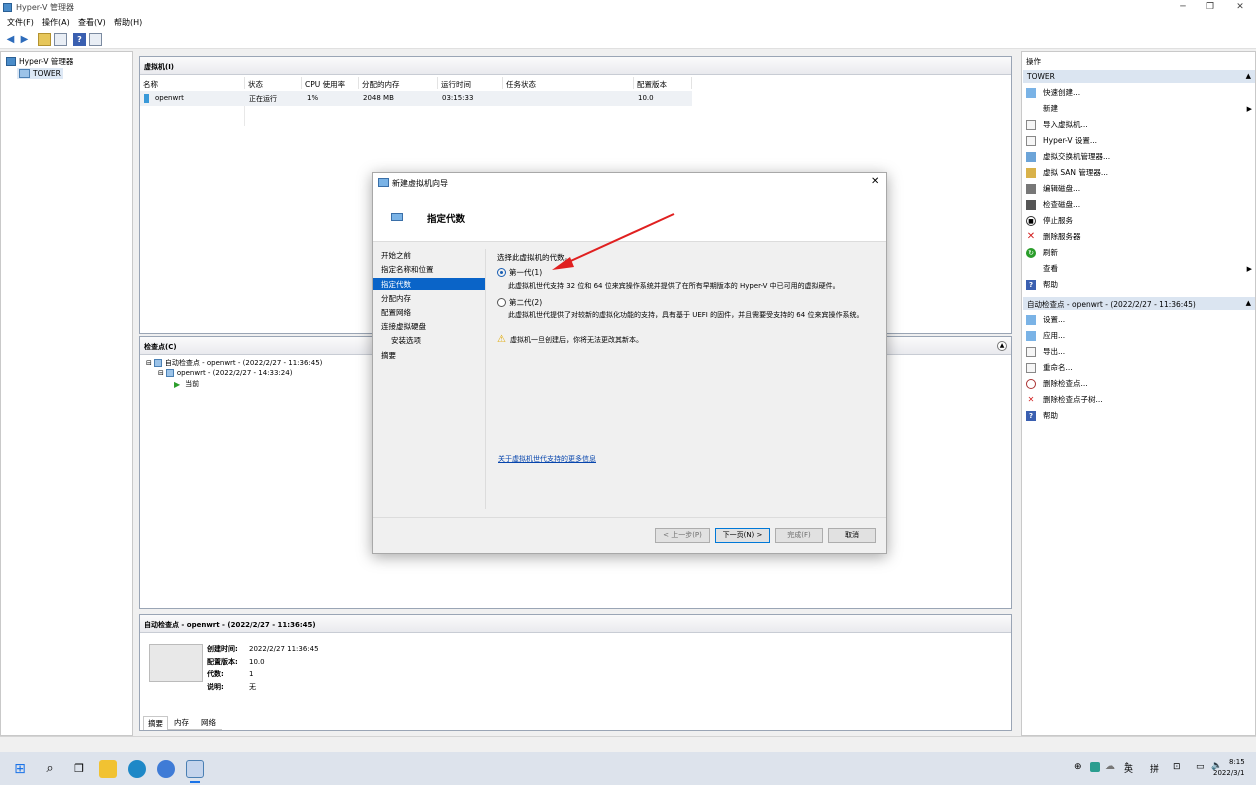 The image size is (1256, 785). Describe the element at coordinates (192, 83) in the screenshot. I see `col-name: 名称` at that location.